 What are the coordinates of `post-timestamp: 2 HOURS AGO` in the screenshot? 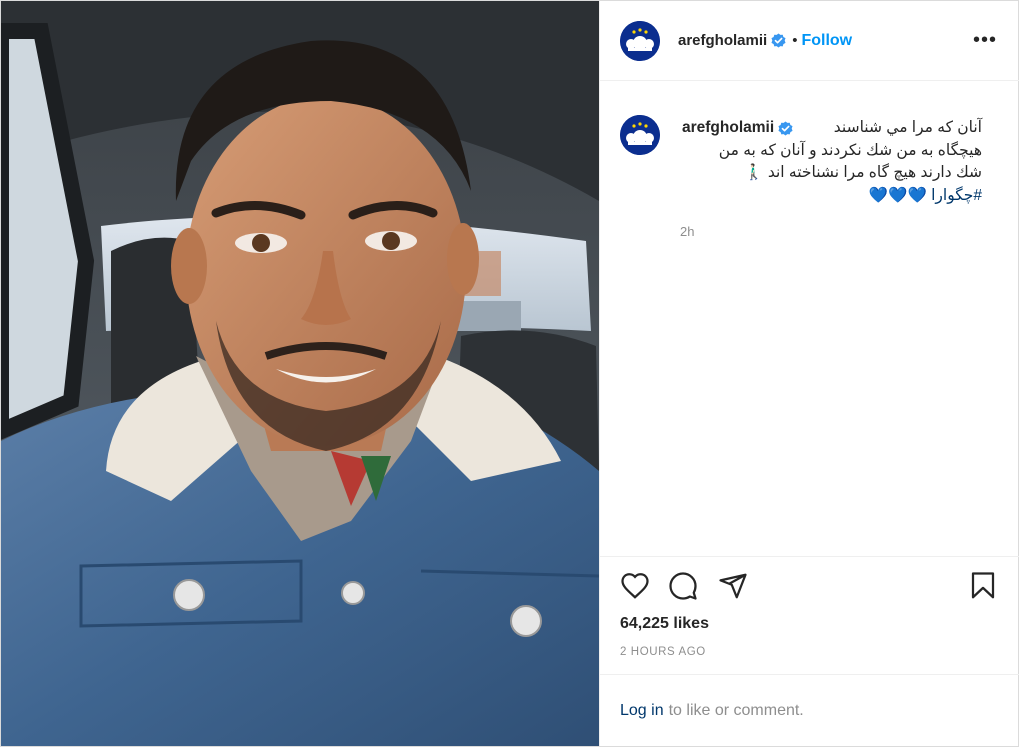 It's located at (663, 652).